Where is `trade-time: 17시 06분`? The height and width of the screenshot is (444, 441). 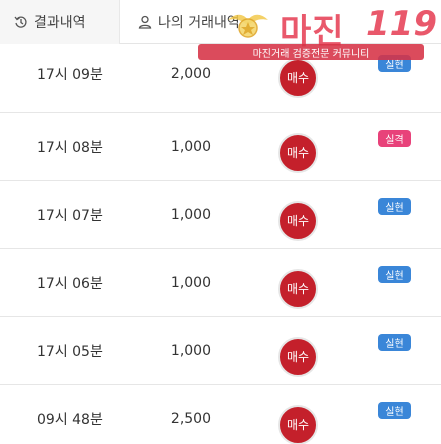 trade-time: 17시 06분 is located at coordinates (70, 283).